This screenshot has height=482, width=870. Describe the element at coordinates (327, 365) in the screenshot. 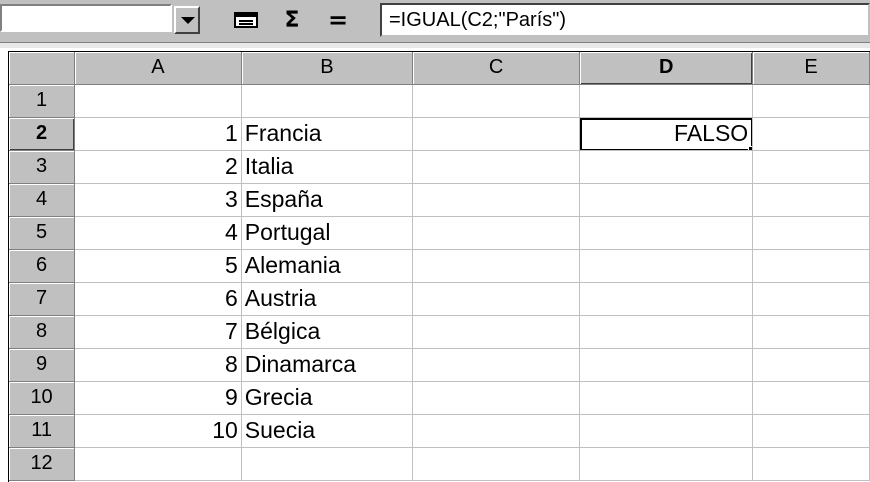

I see `cell-b: Dinamarca` at that location.